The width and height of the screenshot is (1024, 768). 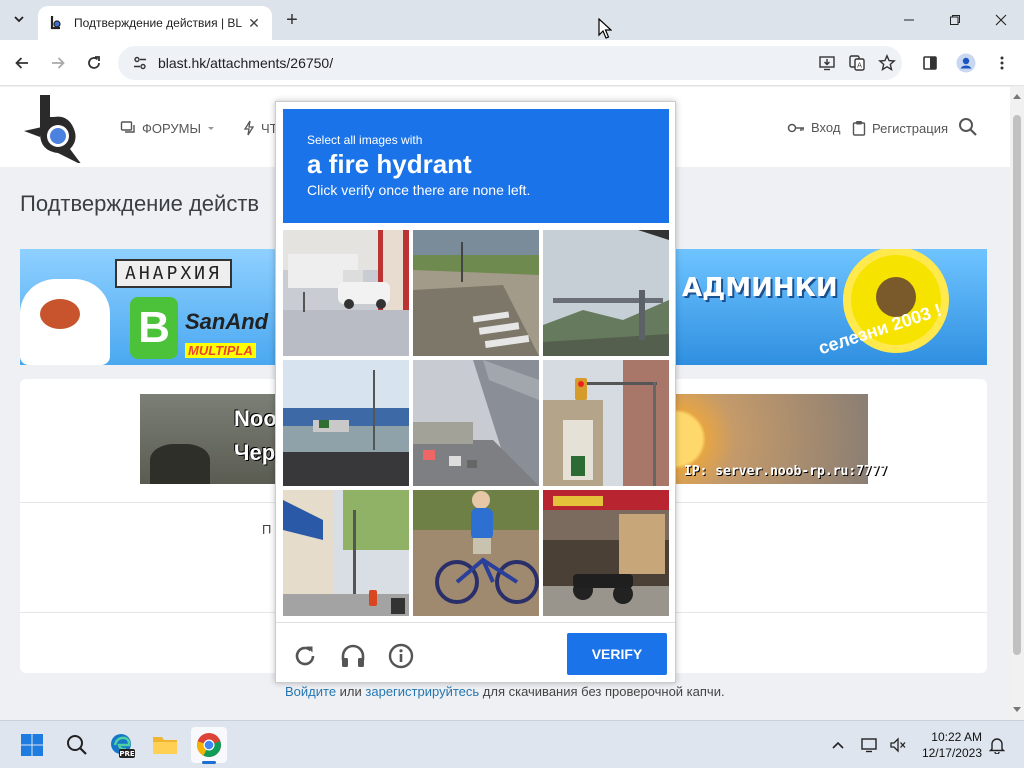 I want to click on edge-icon: PRE, so click(x=123, y=746).